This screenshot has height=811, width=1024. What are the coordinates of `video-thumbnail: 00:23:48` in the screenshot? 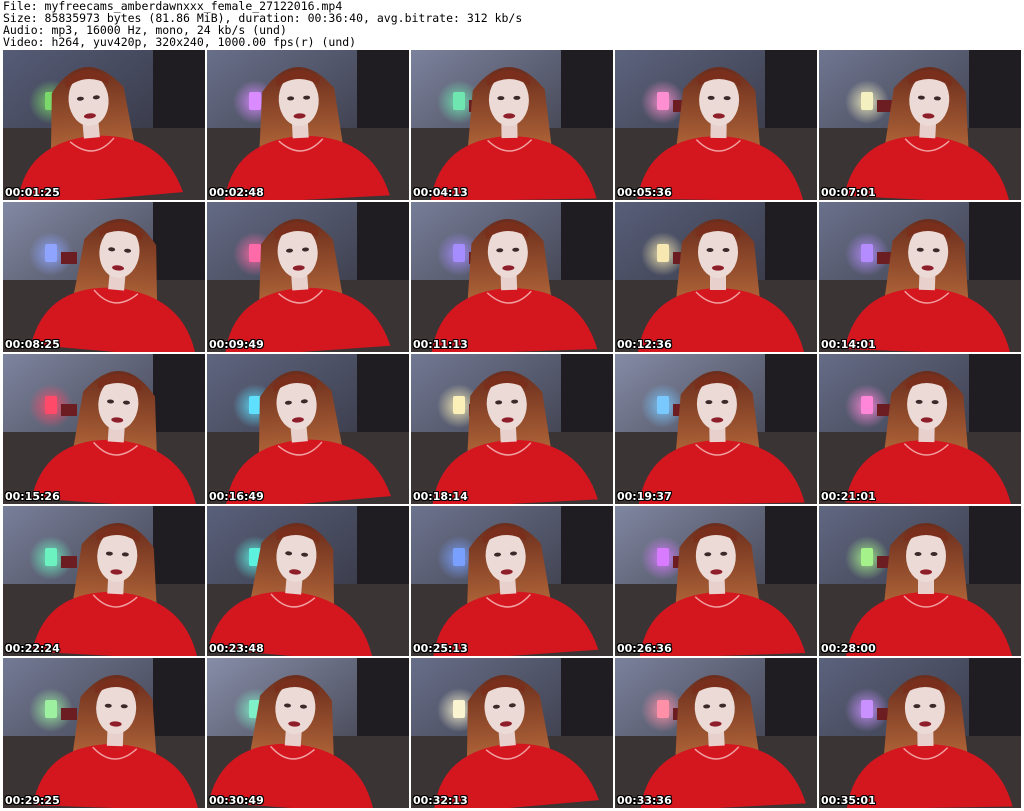 It's located at (308, 581).